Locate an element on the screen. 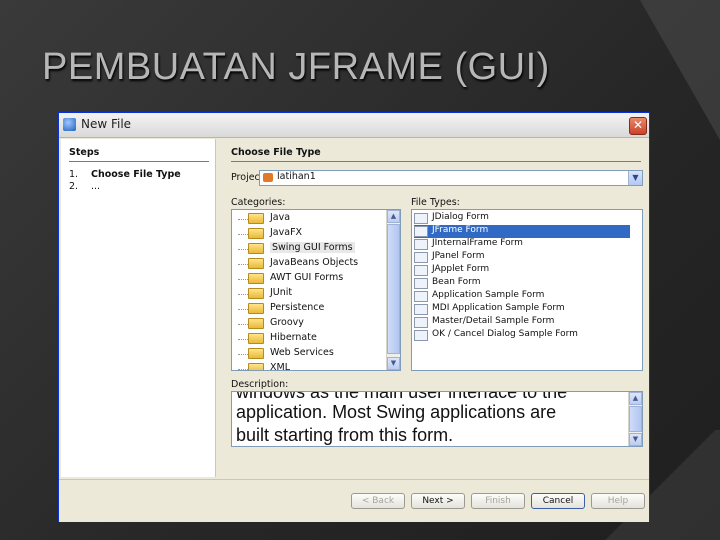  categories-label: Categories: is located at coordinates (258, 202).